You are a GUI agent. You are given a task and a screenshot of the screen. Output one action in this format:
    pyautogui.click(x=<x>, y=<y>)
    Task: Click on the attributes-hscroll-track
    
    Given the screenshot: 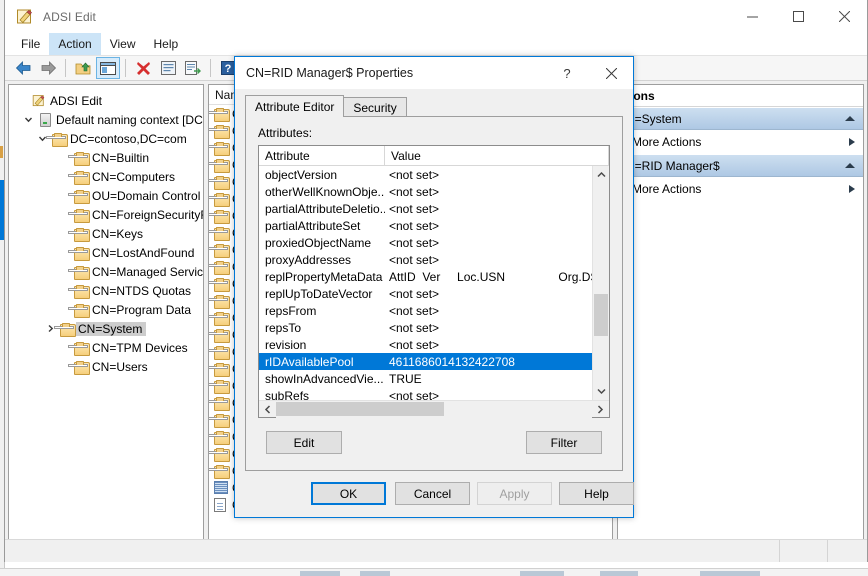 What is the action you would take?
    pyautogui.click(x=434, y=409)
    